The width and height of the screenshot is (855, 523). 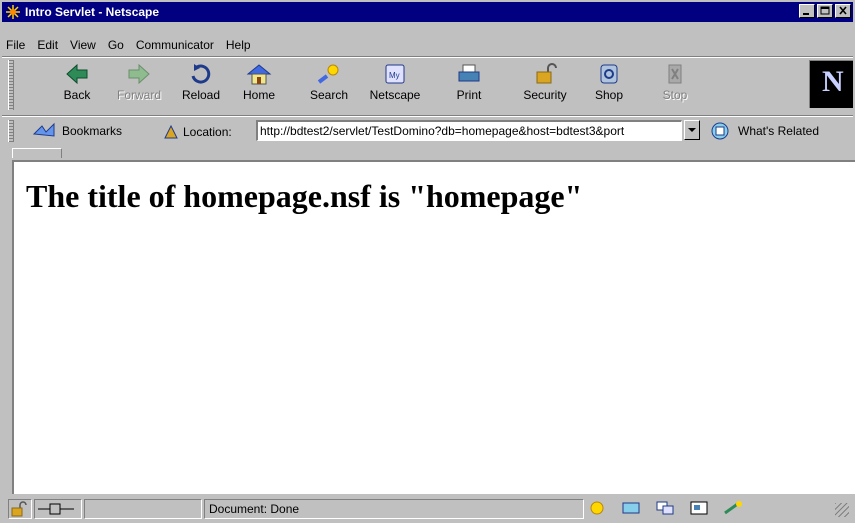 What do you see at coordinates (469, 73) in the screenshot?
I see `print-icon` at bounding box center [469, 73].